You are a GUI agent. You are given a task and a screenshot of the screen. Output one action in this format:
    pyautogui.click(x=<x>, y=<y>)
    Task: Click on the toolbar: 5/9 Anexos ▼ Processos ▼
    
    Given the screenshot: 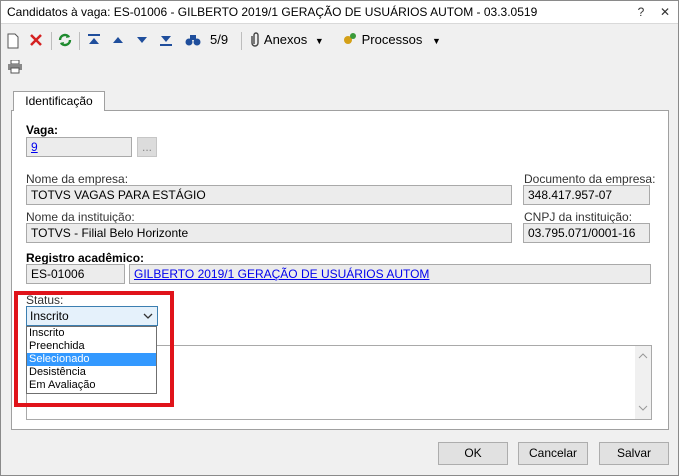 What is the action you would take?
    pyautogui.click(x=339, y=40)
    